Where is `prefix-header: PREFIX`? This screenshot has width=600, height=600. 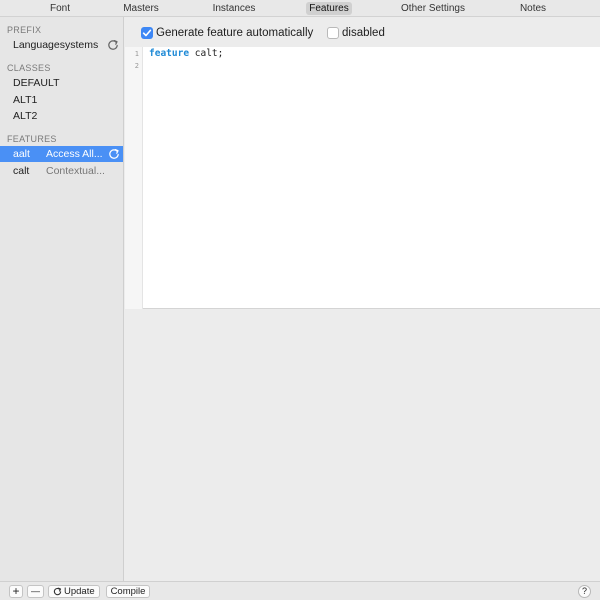 prefix-header: PREFIX is located at coordinates (24, 30).